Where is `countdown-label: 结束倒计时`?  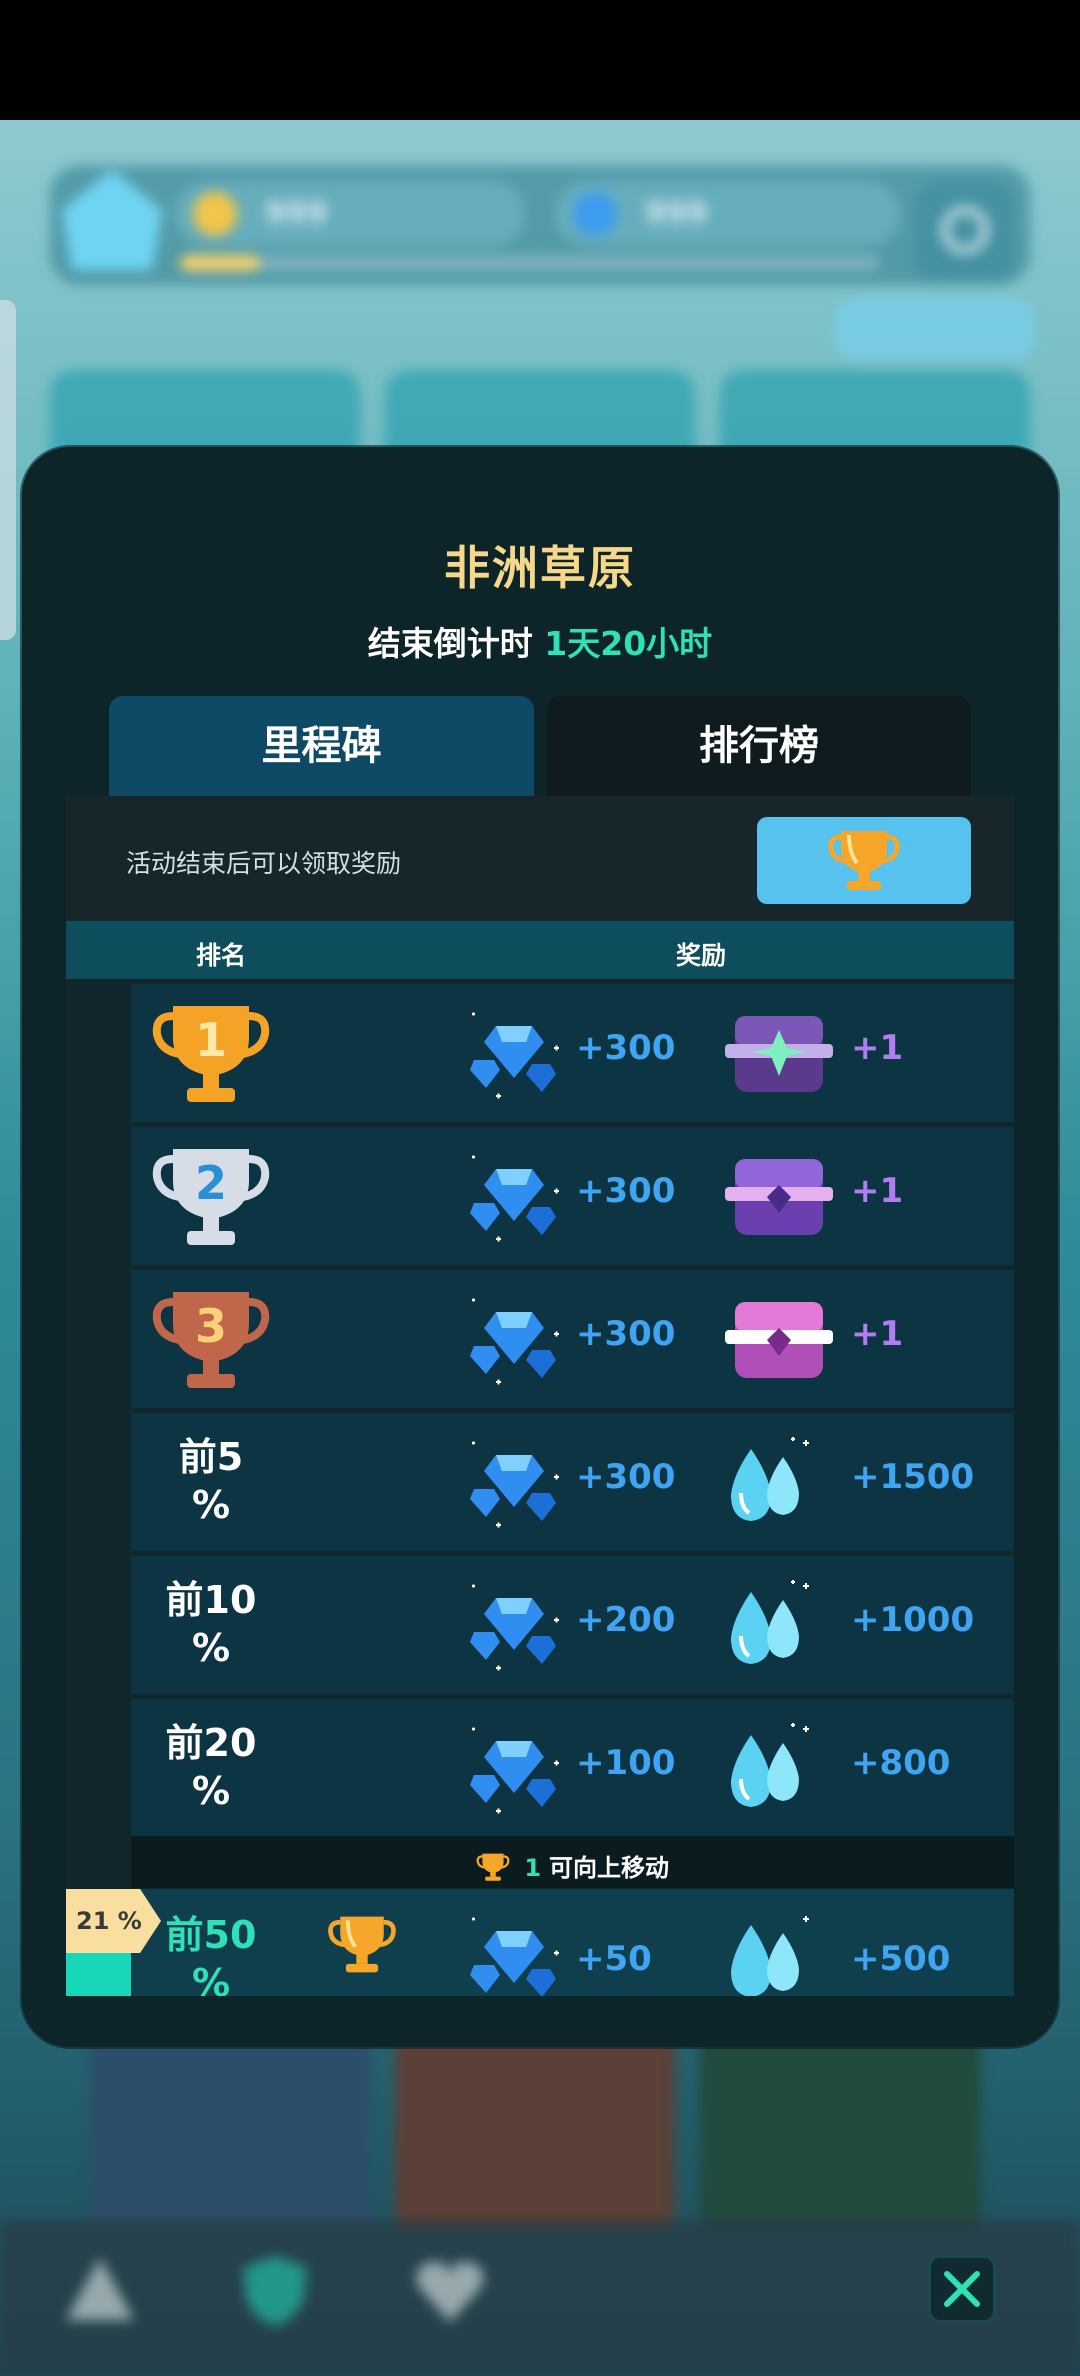
countdown-label: 结束倒计时 is located at coordinates (450, 643).